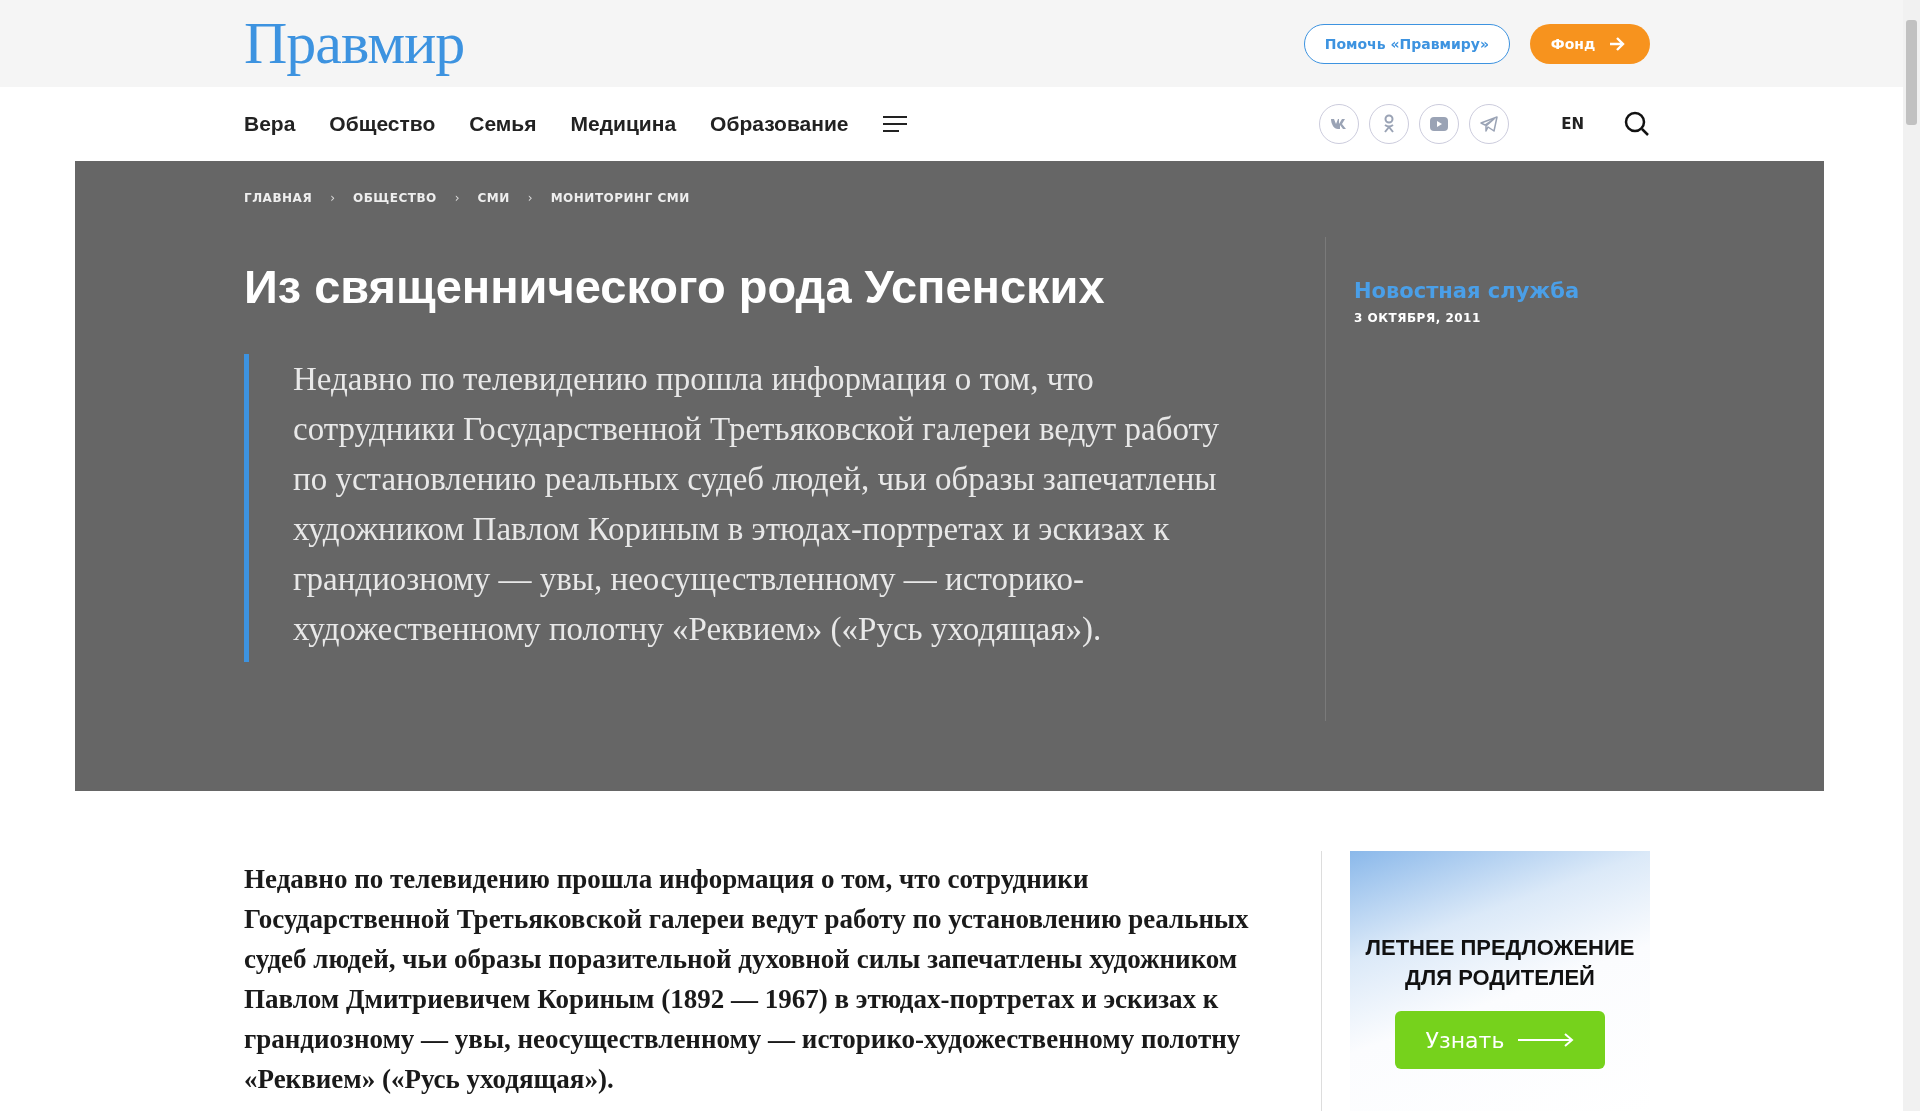 This screenshot has height=1111, width=1920. What do you see at coordinates (394, 198) in the screenshot?
I see `breadcrumb-link: ОБЩЕСТВО` at bounding box center [394, 198].